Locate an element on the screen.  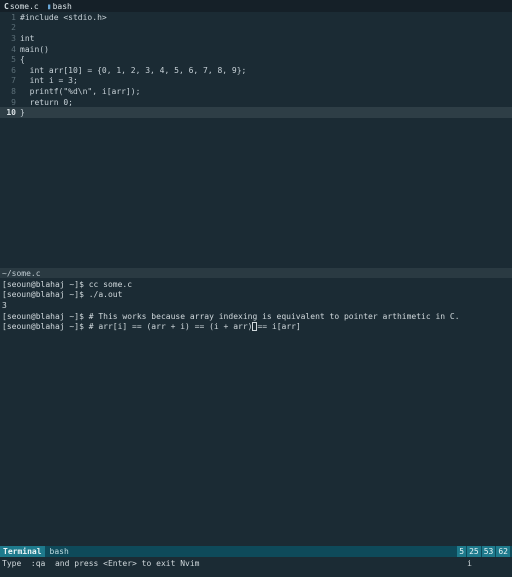
line-number: 1 is located at coordinates (13, 17).